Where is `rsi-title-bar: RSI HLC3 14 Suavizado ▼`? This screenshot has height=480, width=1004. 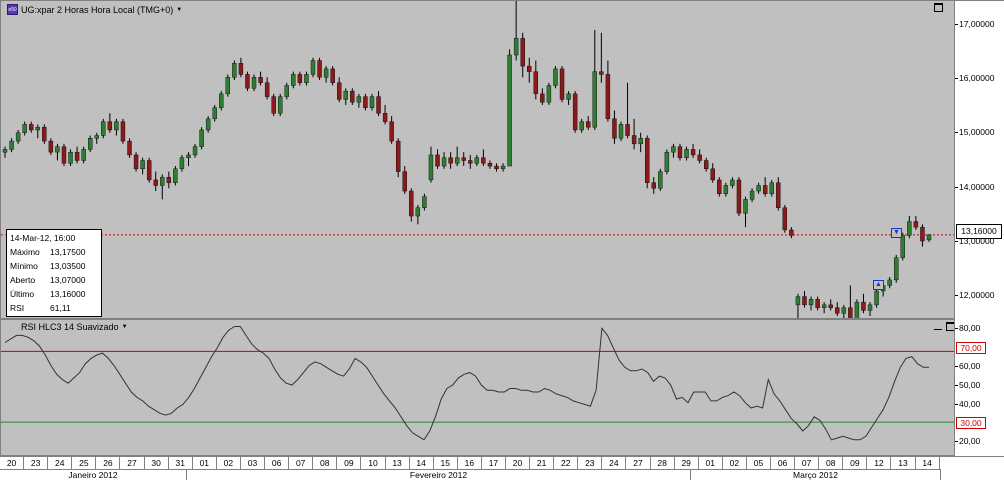
rsi-title-bar: RSI HLC3 14 Suavizado ▼ is located at coordinates (74, 327).